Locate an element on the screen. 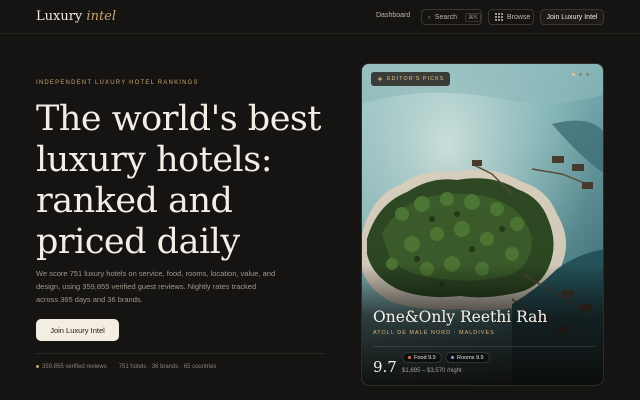 This screenshot has height=400, width=640. rooms-score-pill: Rooms 9.9 is located at coordinates (467, 357).